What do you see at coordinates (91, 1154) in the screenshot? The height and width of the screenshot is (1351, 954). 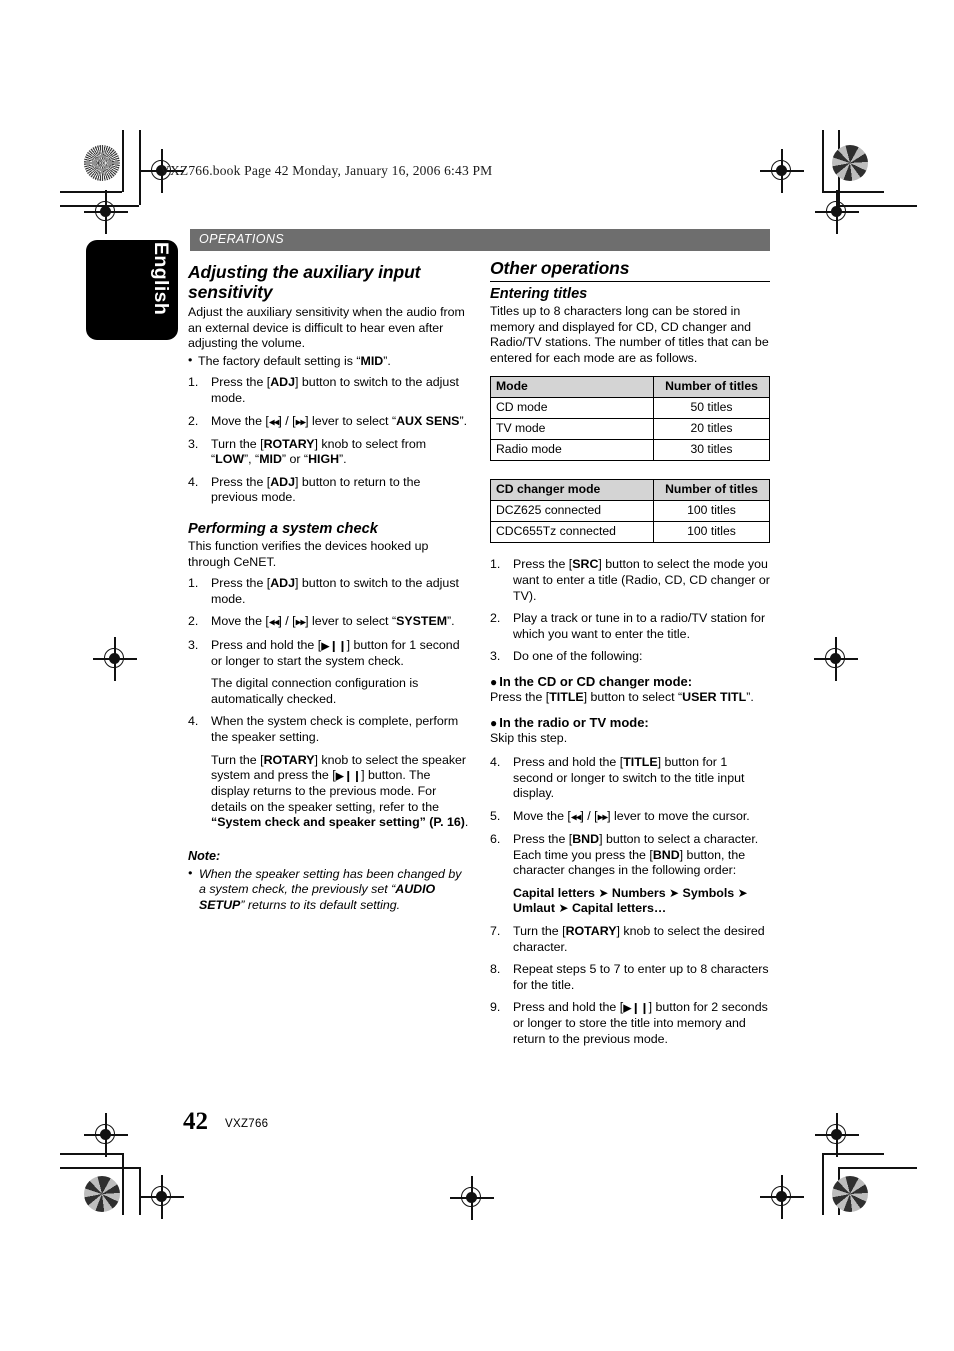 I see `crop-line-h-bottomleft-outer` at bounding box center [91, 1154].